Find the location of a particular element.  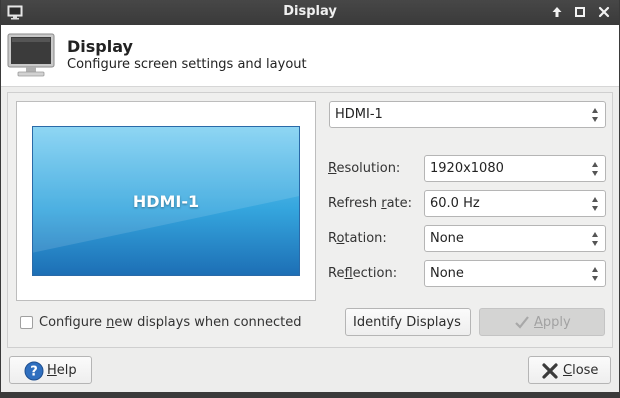

help-button: ? Help is located at coordinates (50, 370).